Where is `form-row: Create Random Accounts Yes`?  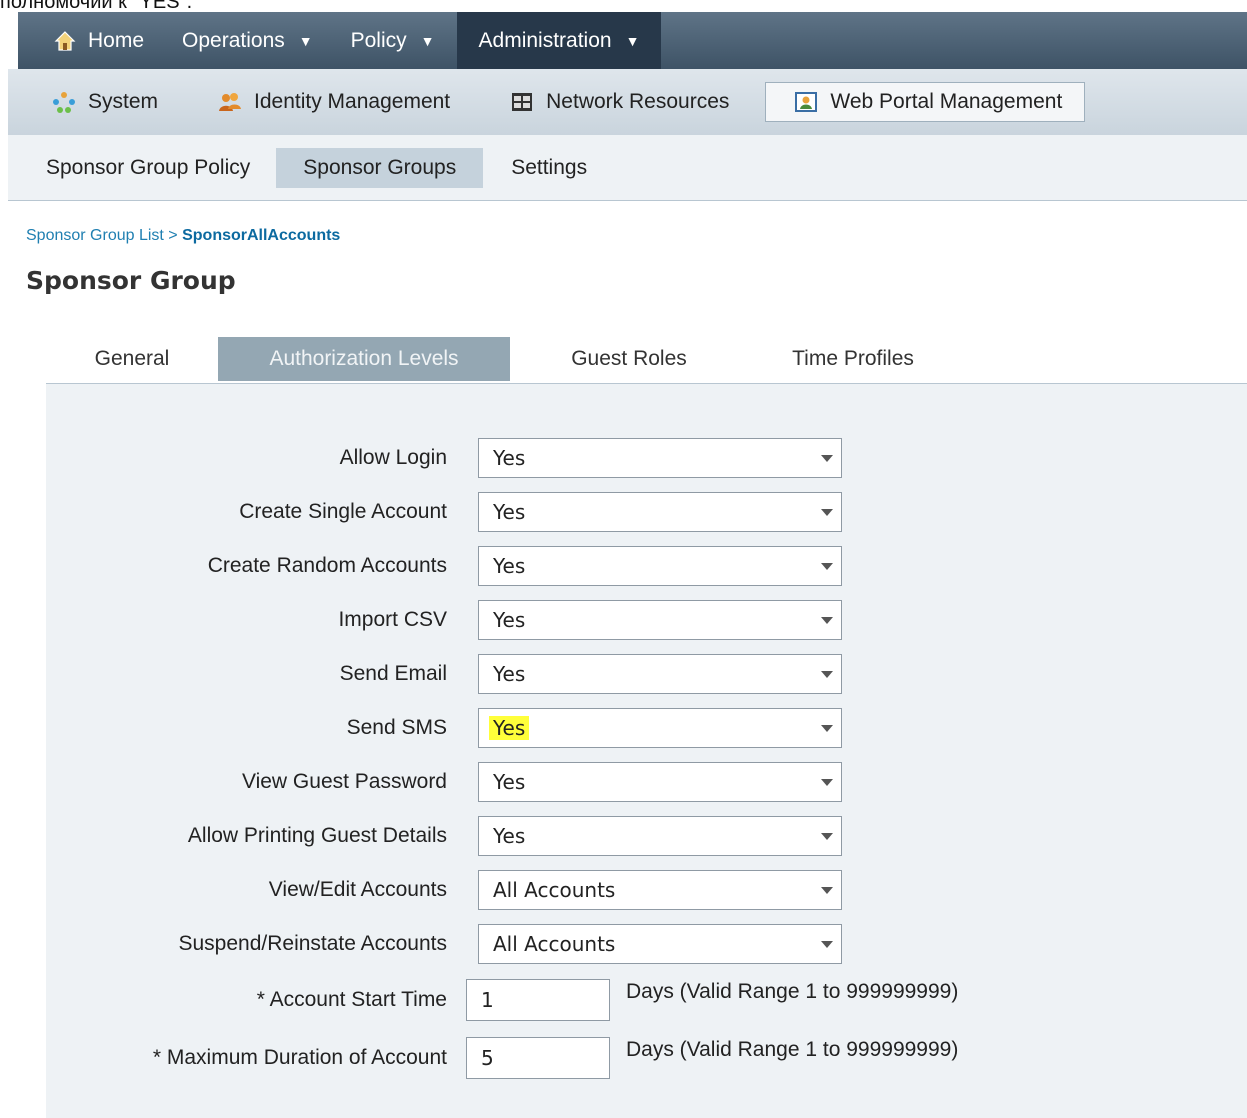 form-row: Create Random Accounts Yes is located at coordinates (646, 566).